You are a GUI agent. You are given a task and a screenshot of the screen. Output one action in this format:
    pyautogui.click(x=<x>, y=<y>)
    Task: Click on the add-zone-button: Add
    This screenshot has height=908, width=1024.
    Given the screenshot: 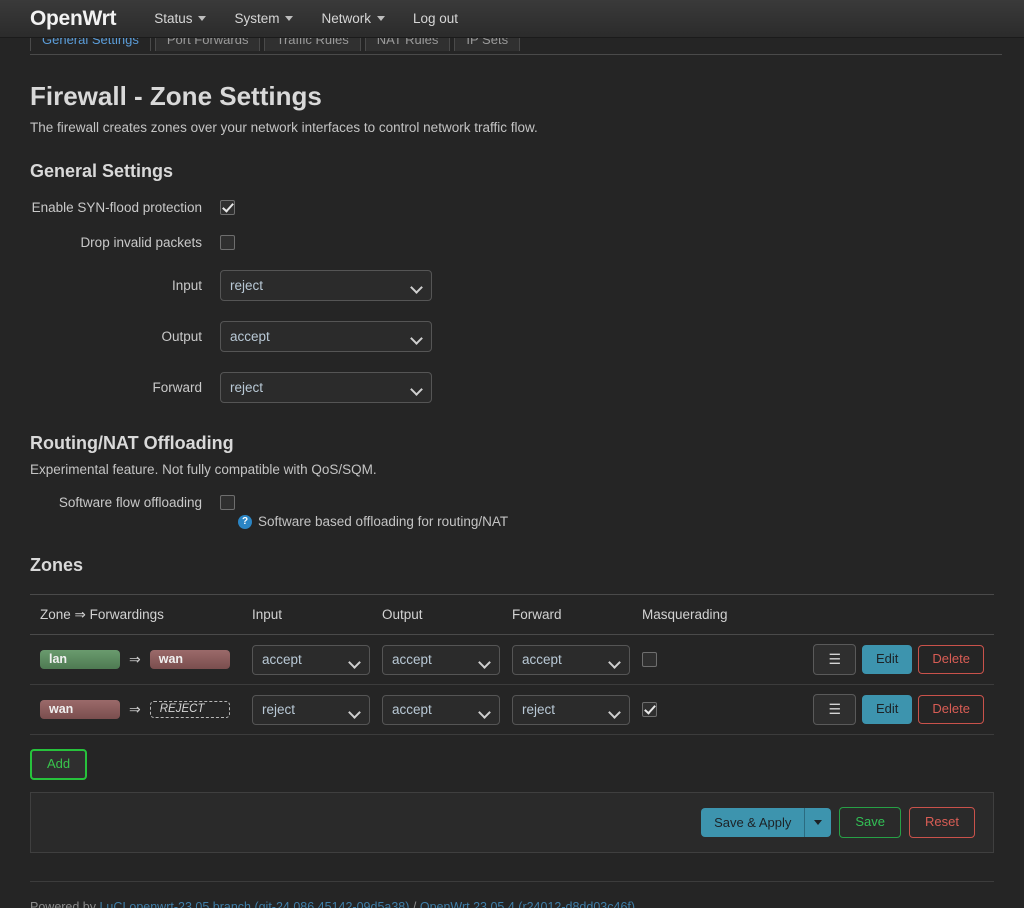 What is the action you would take?
    pyautogui.click(x=59, y=764)
    